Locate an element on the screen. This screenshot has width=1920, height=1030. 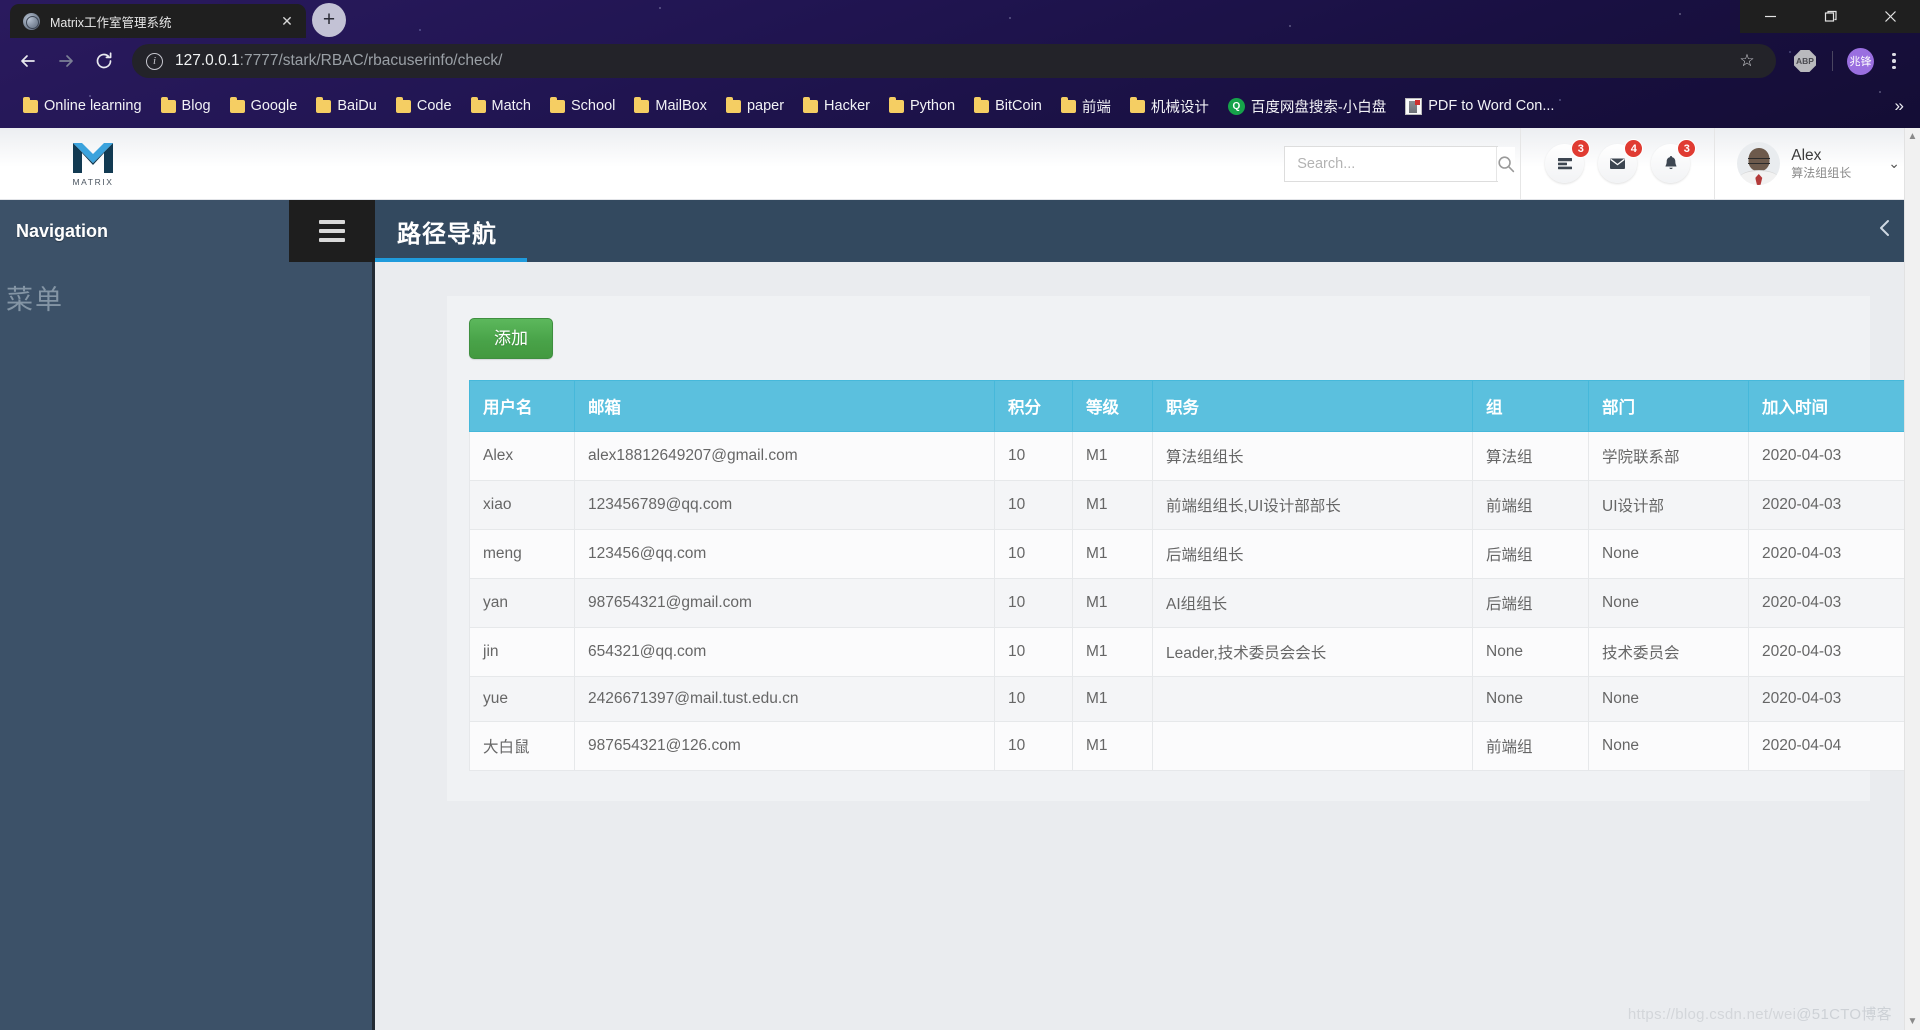
bookmark-item: 机械设计 is located at coordinates (1169, 106).